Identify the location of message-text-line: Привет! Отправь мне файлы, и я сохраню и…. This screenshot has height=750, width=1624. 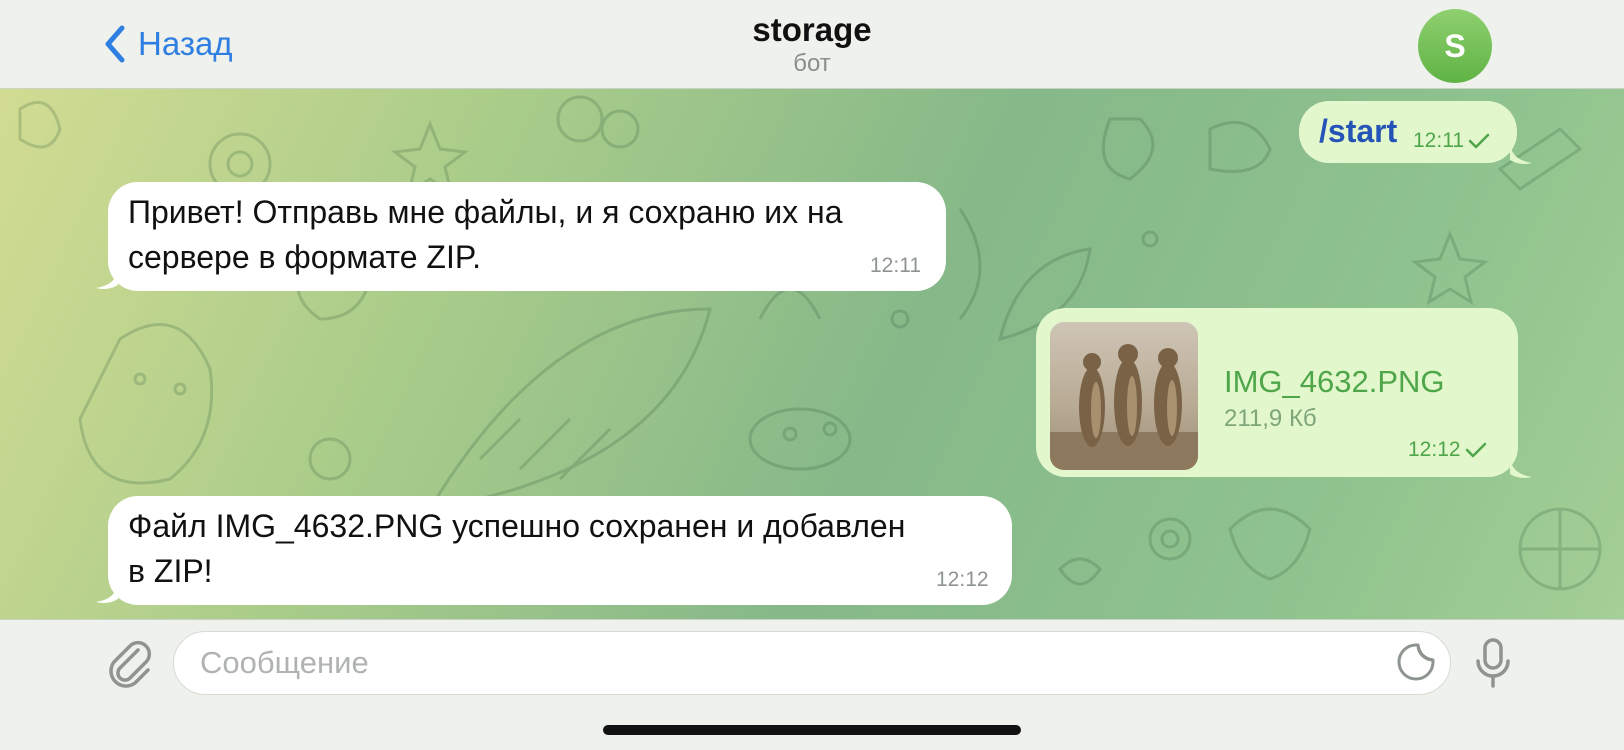
(485, 212).